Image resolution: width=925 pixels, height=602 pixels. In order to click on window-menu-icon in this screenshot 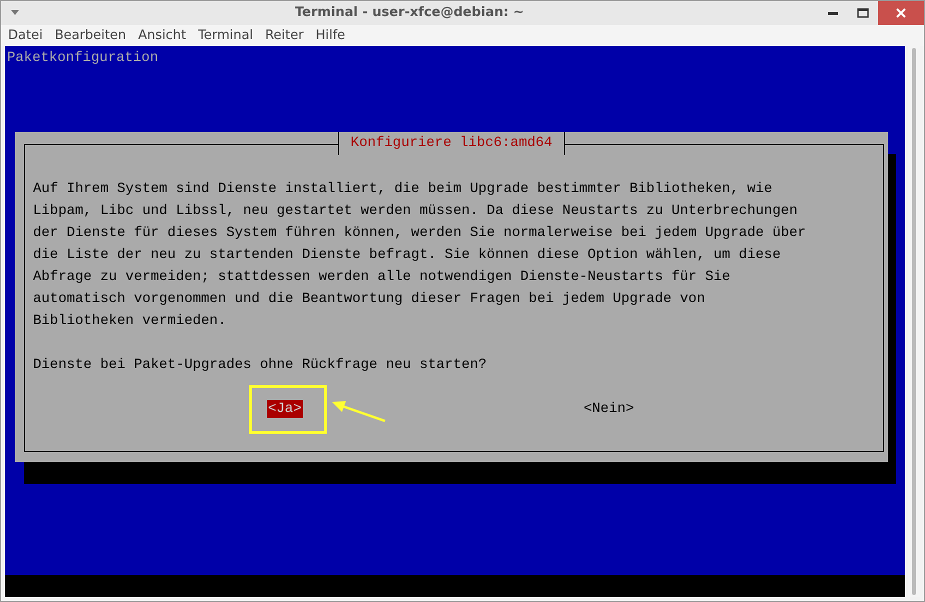, I will do `click(15, 12)`.